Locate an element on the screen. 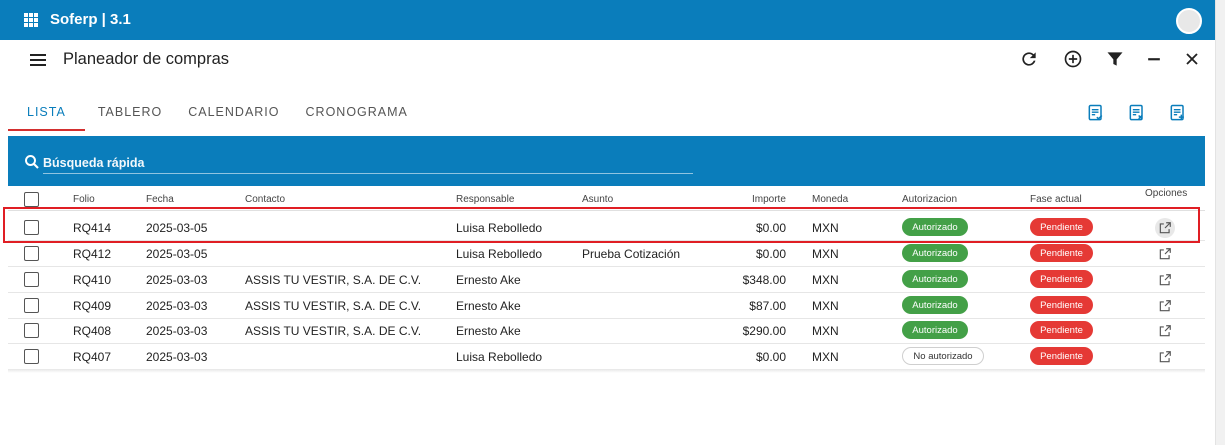  add-circle-icon is located at coordinates (1073, 59).